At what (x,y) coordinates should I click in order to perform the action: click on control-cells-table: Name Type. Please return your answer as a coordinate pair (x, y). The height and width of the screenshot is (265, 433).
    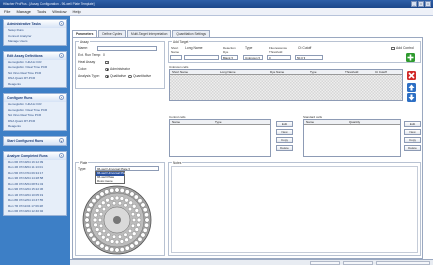
    Looking at the image, I should click on (220, 138).